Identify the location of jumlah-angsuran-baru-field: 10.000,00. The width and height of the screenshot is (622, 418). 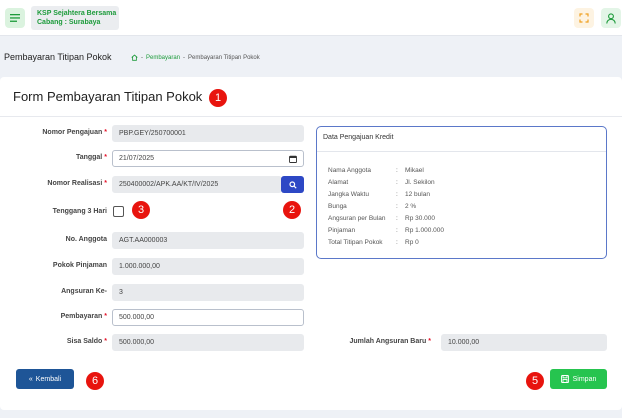
(524, 342).